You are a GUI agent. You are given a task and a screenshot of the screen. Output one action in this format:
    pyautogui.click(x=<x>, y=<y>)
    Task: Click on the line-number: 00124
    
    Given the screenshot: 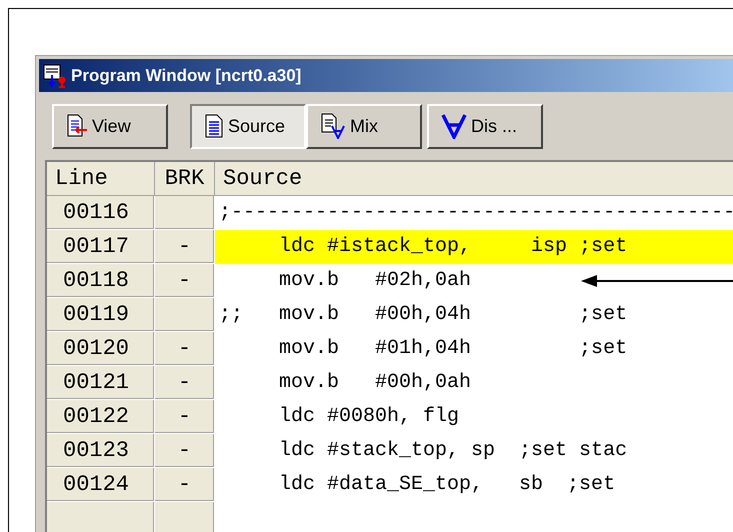 What is the action you would take?
    pyautogui.click(x=101, y=485)
    